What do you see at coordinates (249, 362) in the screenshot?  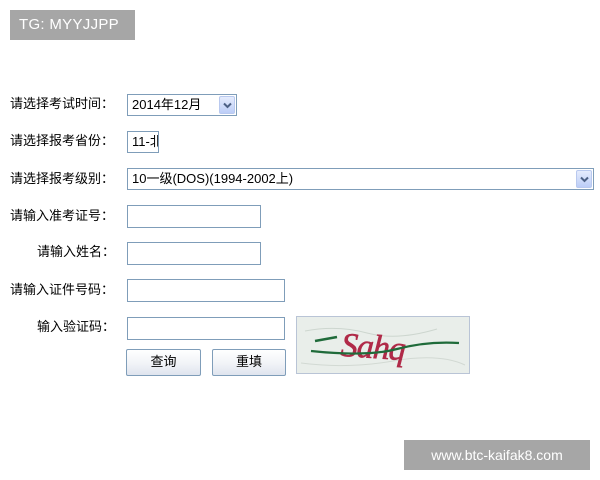 I see `reset-button: 重填` at bounding box center [249, 362].